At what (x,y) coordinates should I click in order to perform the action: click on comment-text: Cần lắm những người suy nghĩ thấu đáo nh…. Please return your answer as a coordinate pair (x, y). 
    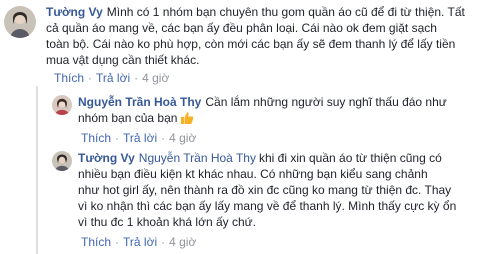
    Looking at the image, I should click on (326, 102).